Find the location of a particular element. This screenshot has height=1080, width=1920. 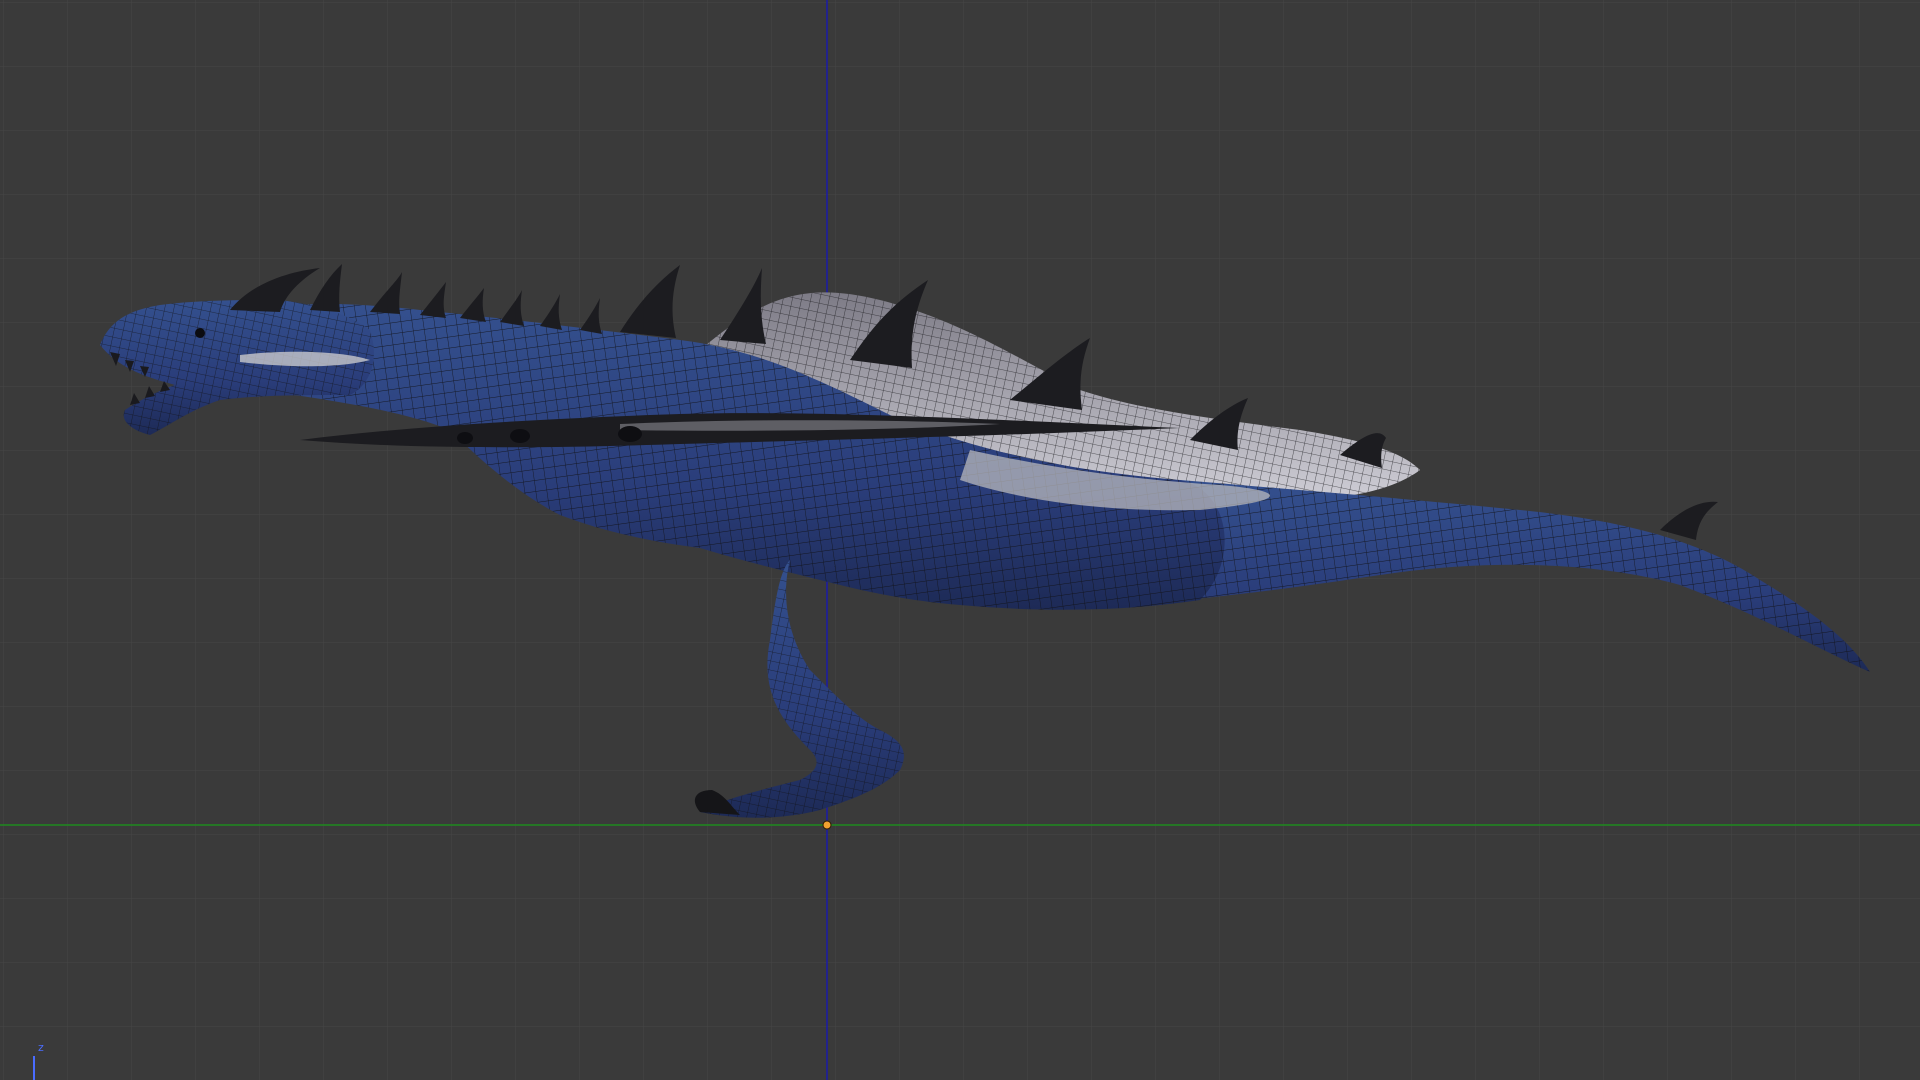

axis-gizmo-z-line is located at coordinates (34, 1068).